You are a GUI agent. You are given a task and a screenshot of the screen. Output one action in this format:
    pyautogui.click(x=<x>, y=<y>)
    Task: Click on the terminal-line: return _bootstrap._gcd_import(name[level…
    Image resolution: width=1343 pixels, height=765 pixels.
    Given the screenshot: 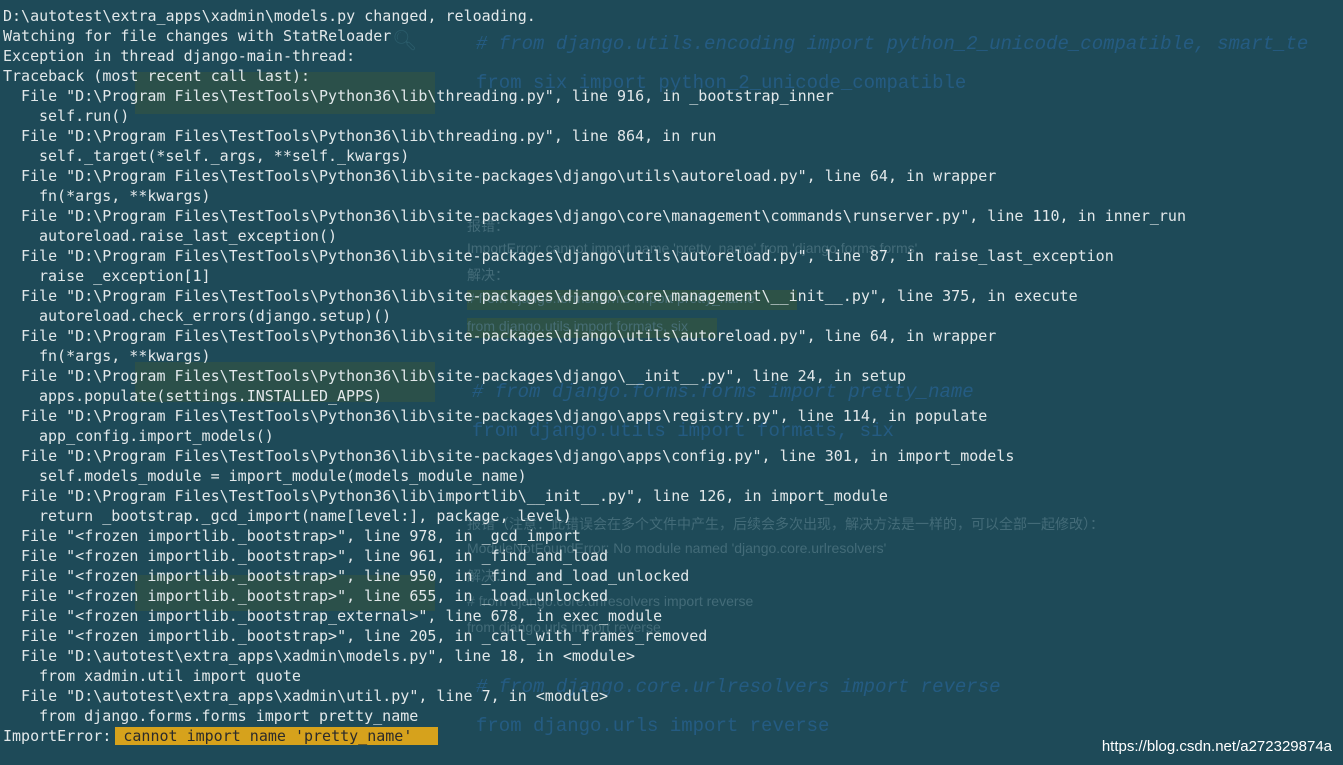 What is the action you would take?
    pyautogui.click(x=305, y=516)
    